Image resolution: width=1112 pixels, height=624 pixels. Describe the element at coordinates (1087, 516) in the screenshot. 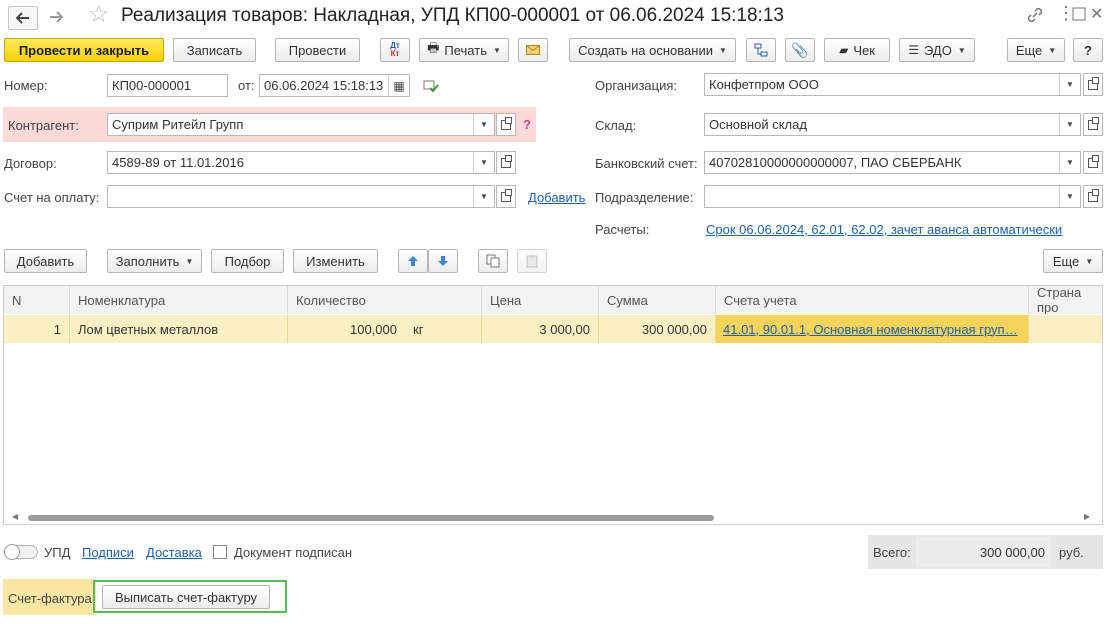

I see `scroll-right-arrow: ▶` at that location.